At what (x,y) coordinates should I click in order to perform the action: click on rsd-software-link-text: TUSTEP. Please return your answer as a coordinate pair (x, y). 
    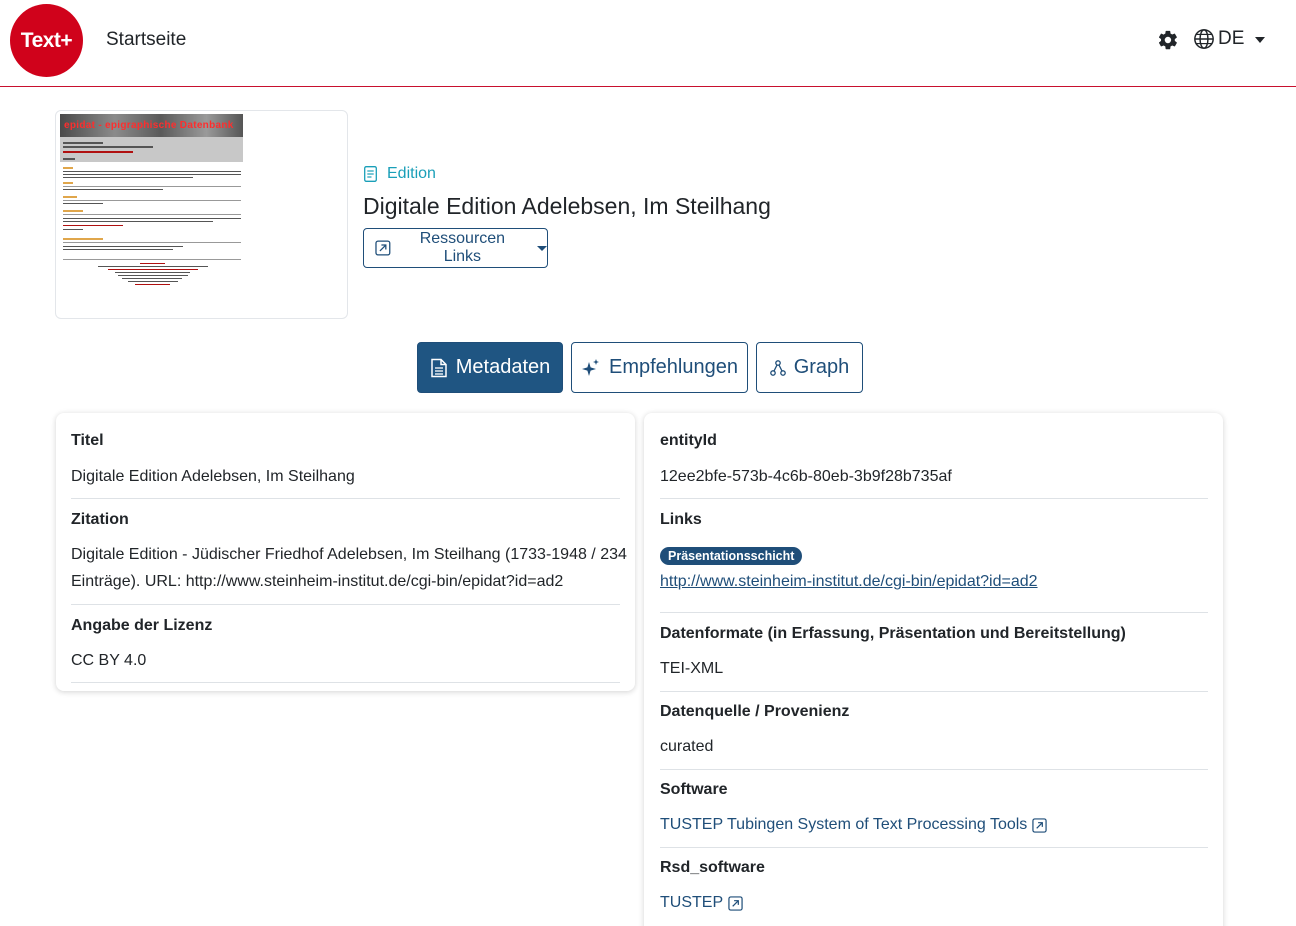
    Looking at the image, I should click on (692, 902).